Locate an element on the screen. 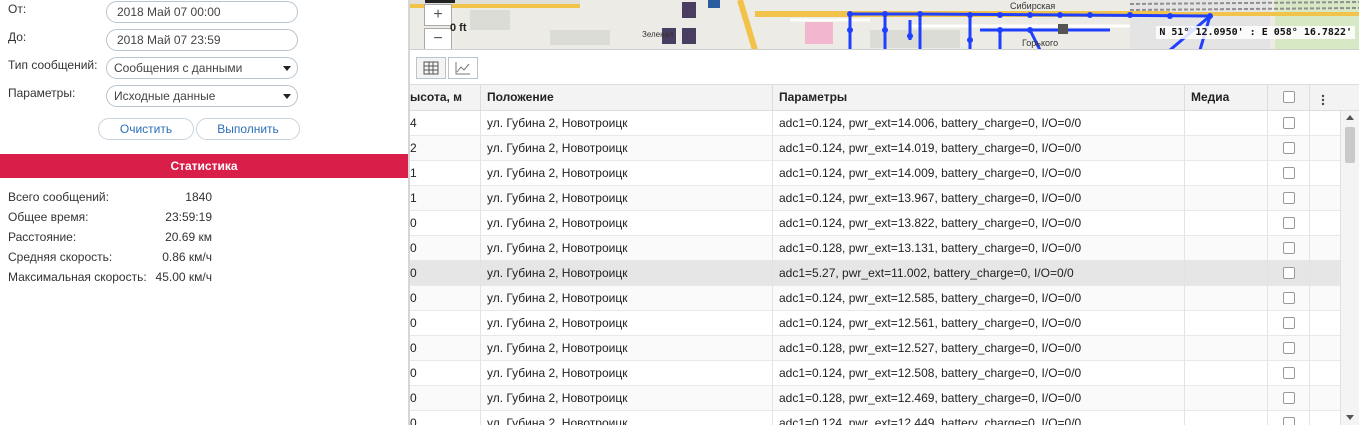 The width and height of the screenshot is (1359, 425). table-view-icon is located at coordinates (431, 68).